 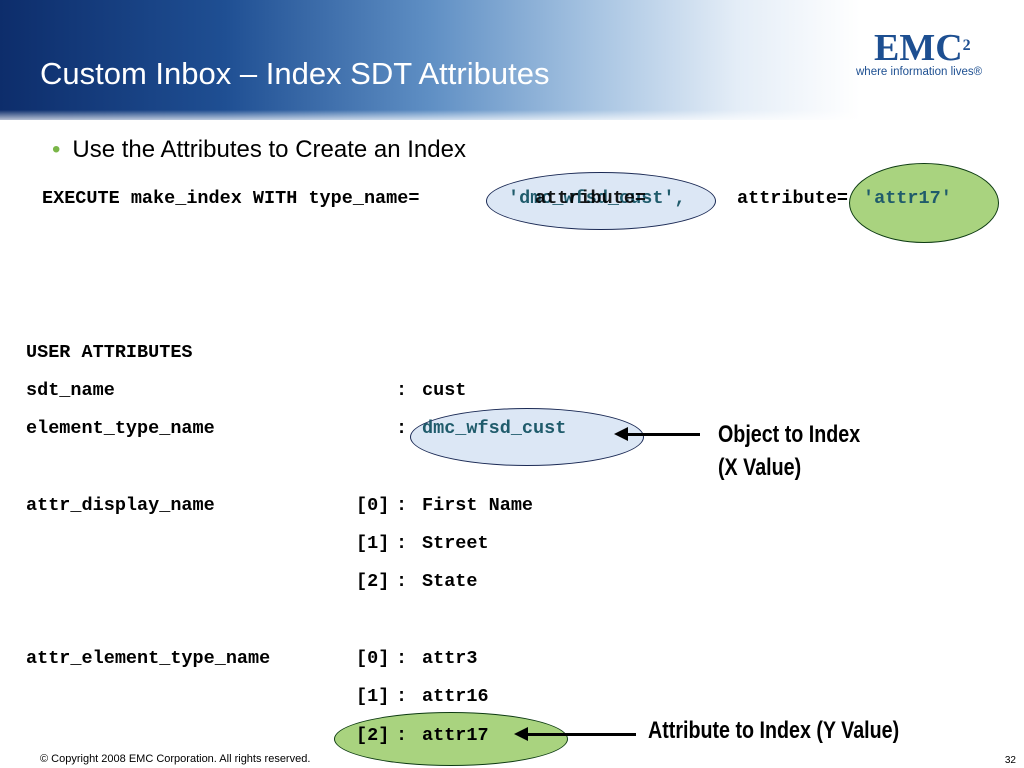 What do you see at coordinates (455, 735) in the screenshot?
I see `attr-row-value: attr17` at bounding box center [455, 735].